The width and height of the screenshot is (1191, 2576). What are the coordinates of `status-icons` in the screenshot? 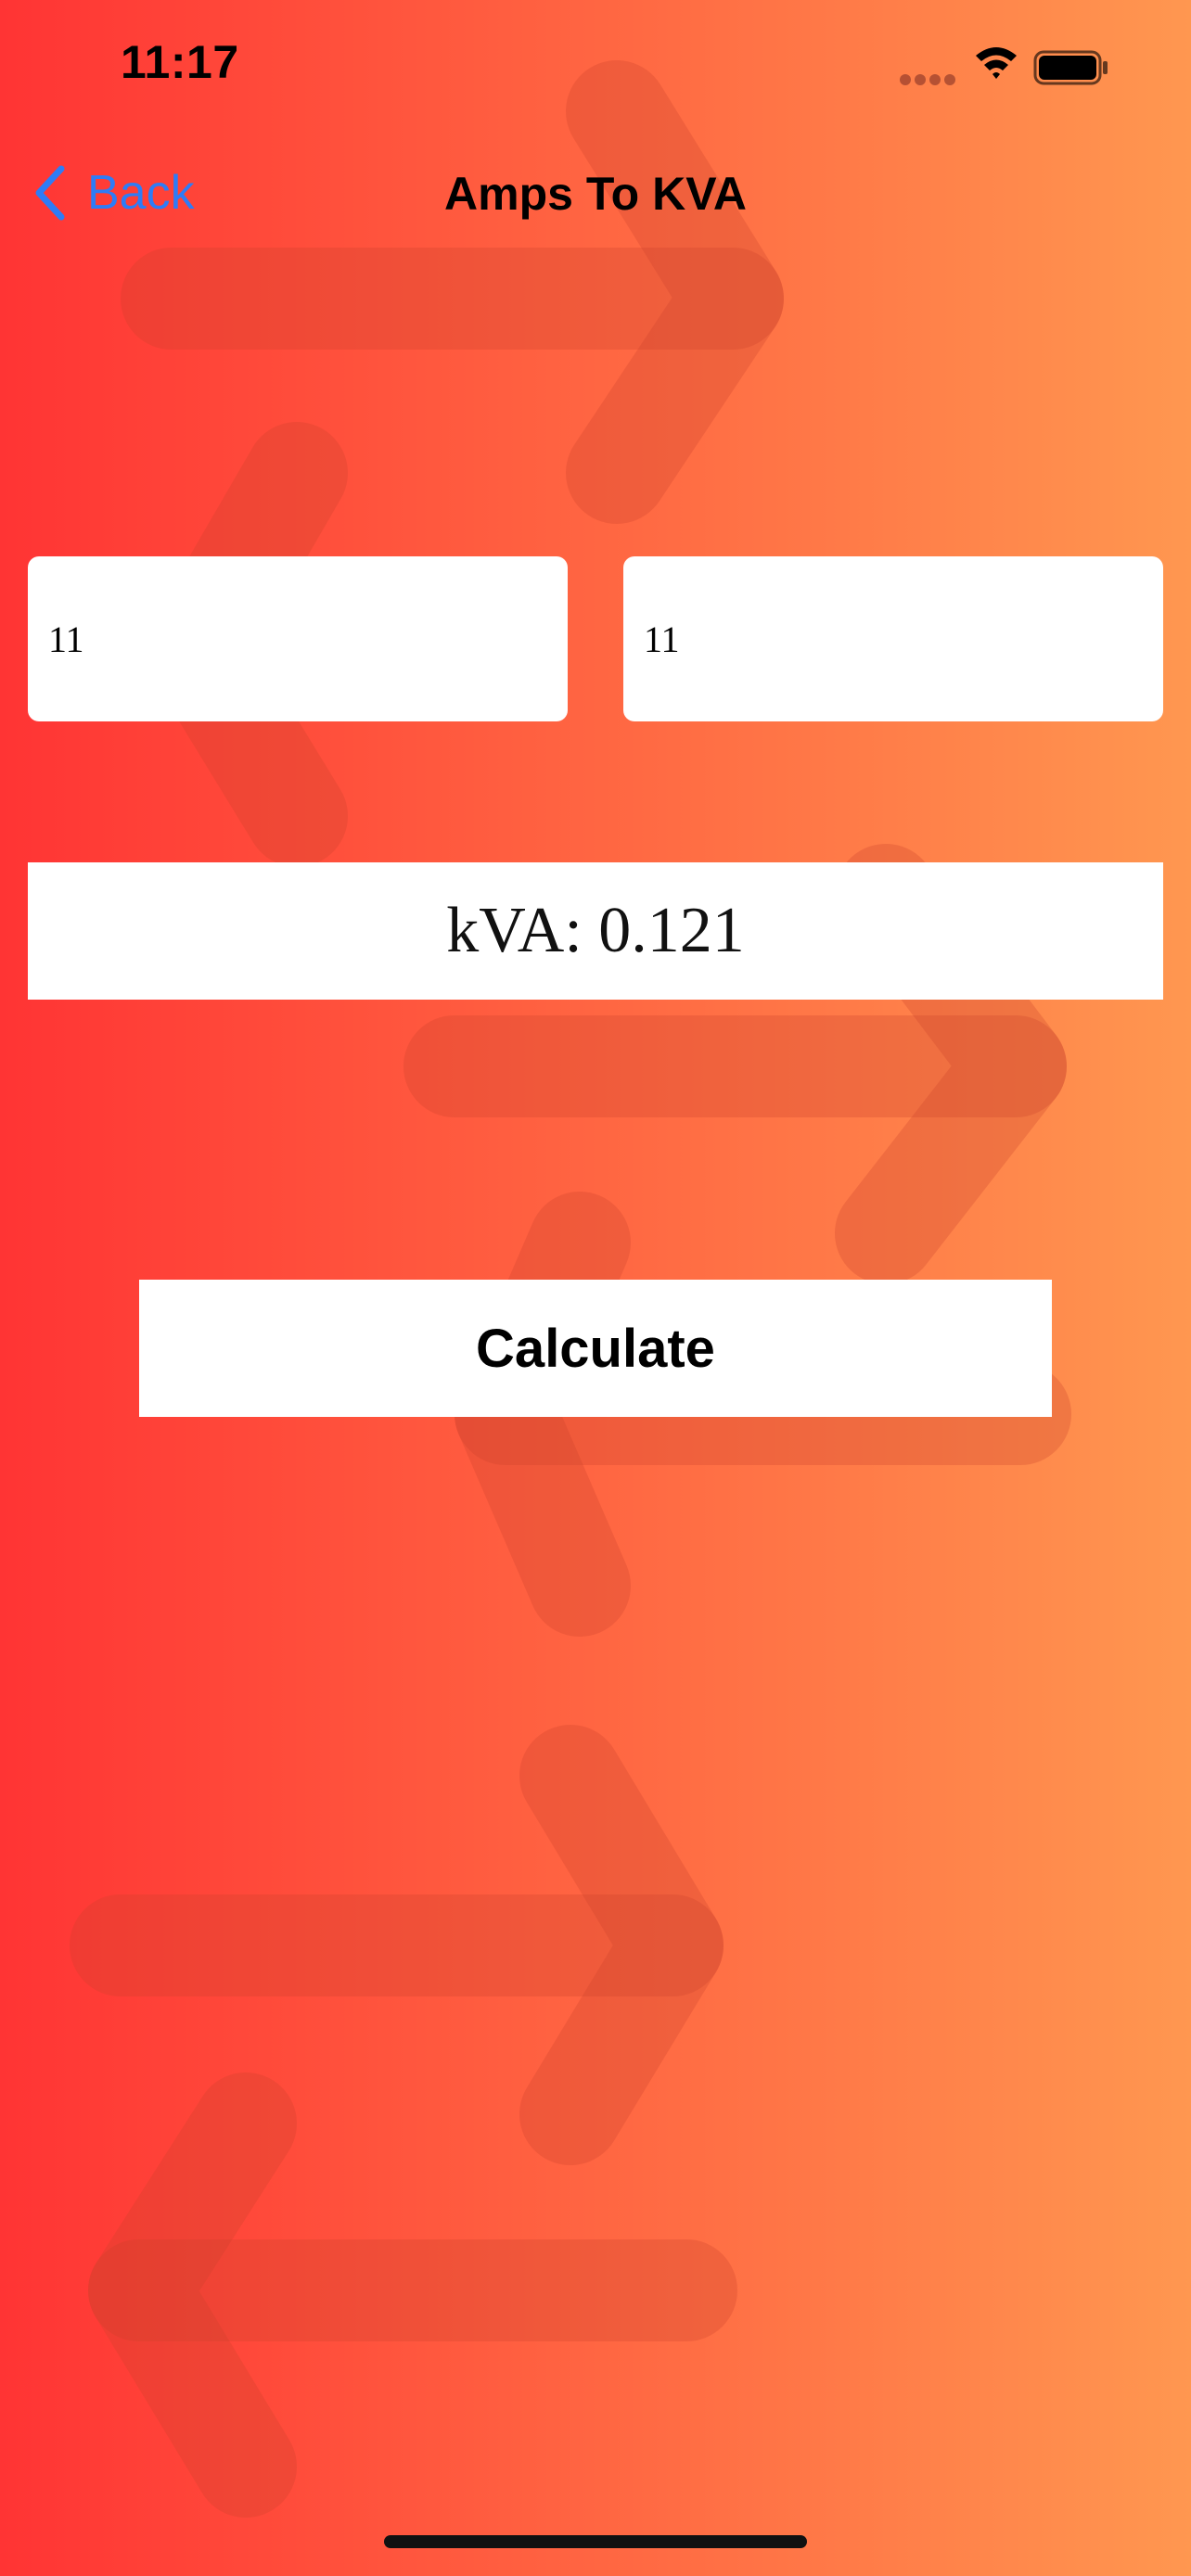 It's located at (1004, 66).